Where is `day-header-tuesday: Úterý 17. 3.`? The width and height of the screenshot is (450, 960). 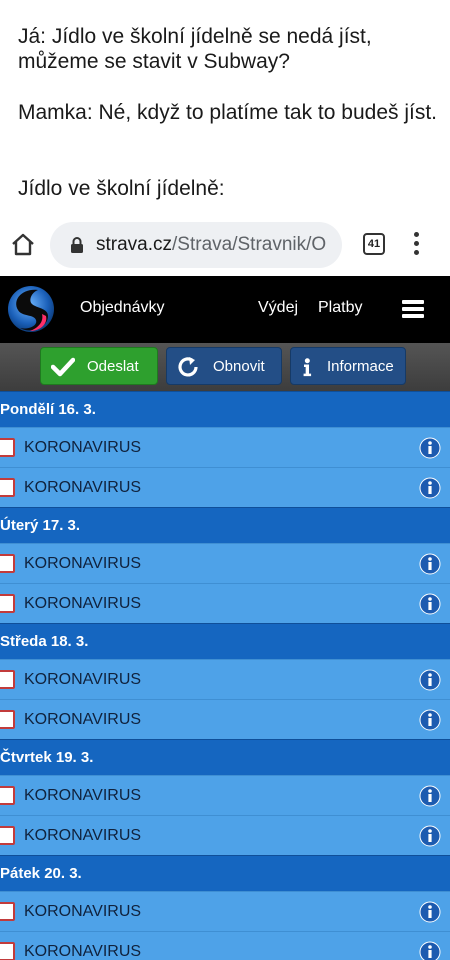 day-header-tuesday: Úterý 17. 3. is located at coordinates (225, 525).